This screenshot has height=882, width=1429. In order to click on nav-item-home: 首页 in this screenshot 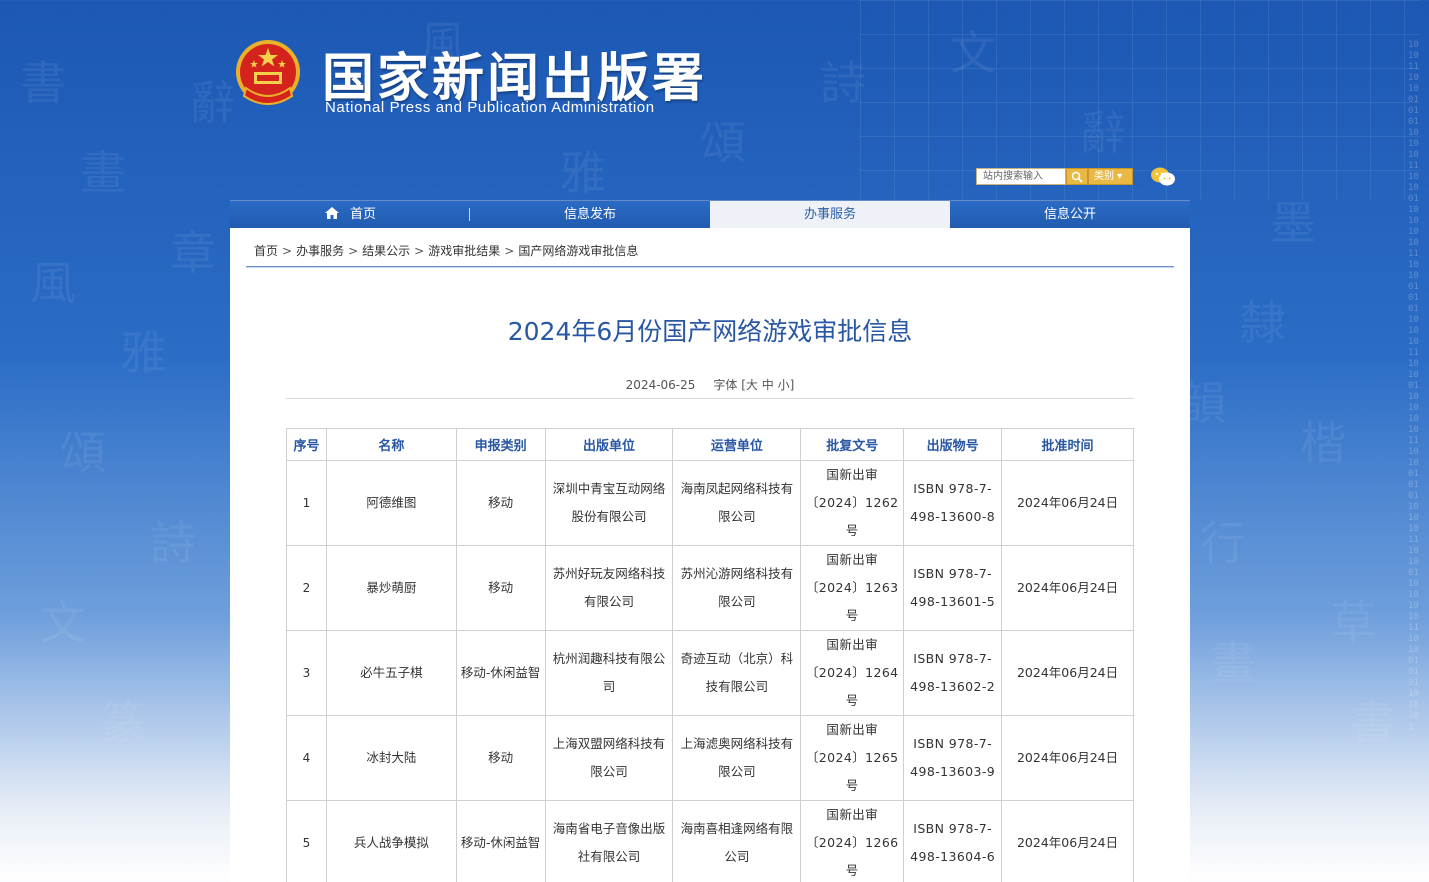, I will do `click(350, 214)`.